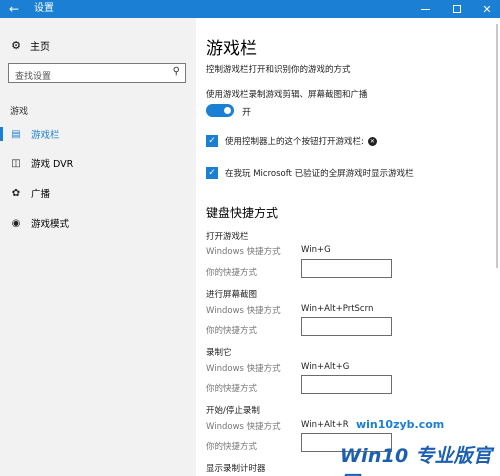 This screenshot has width=500, height=476. I want to click on sidebar-item-broadcast: ✿ 广播, so click(98, 193).